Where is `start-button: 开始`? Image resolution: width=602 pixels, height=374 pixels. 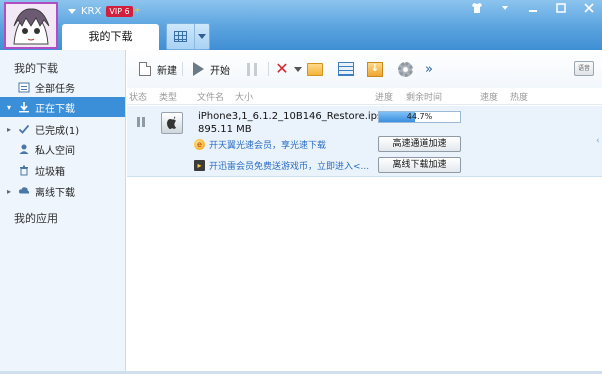 start-button: 开始 is located at coordinates (210, 69).